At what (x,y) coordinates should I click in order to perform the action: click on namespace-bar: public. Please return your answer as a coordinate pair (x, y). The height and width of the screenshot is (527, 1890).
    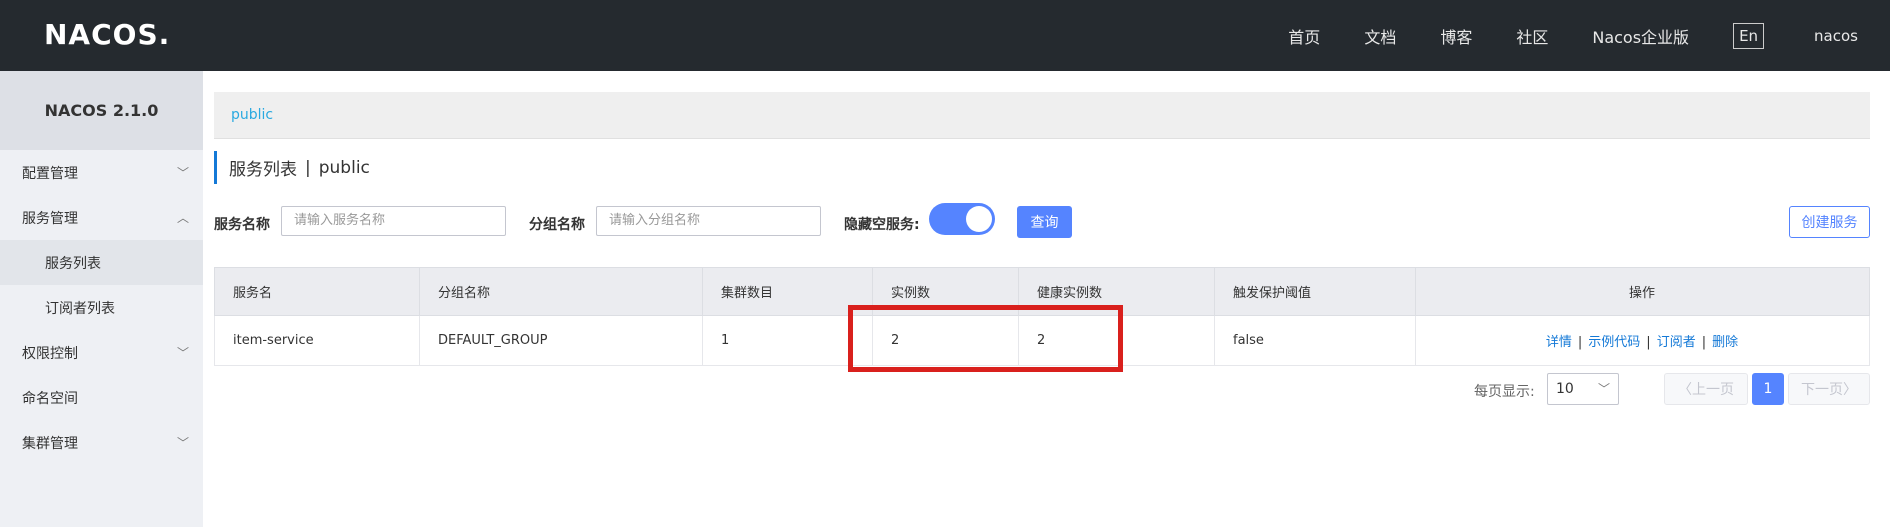
    Looking at the image, I should click on (1042, 115).